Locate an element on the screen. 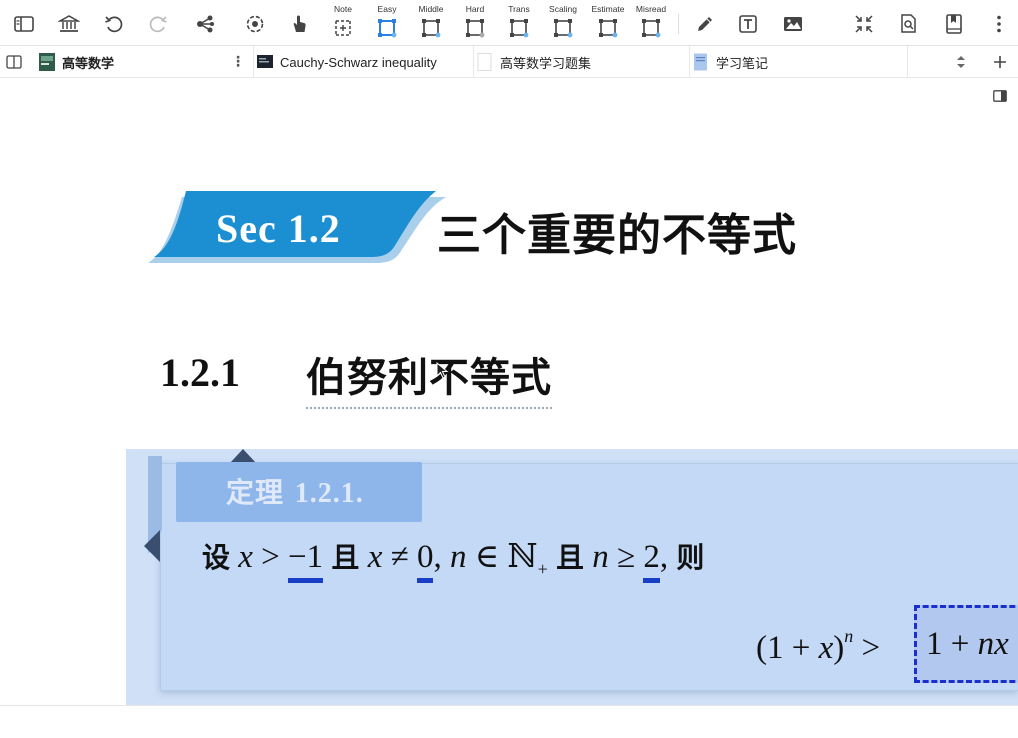 This screenshot has width=1018, height=738. tab-higher-math: 高等数学 ⋮ is located at coordinates (144, 62).